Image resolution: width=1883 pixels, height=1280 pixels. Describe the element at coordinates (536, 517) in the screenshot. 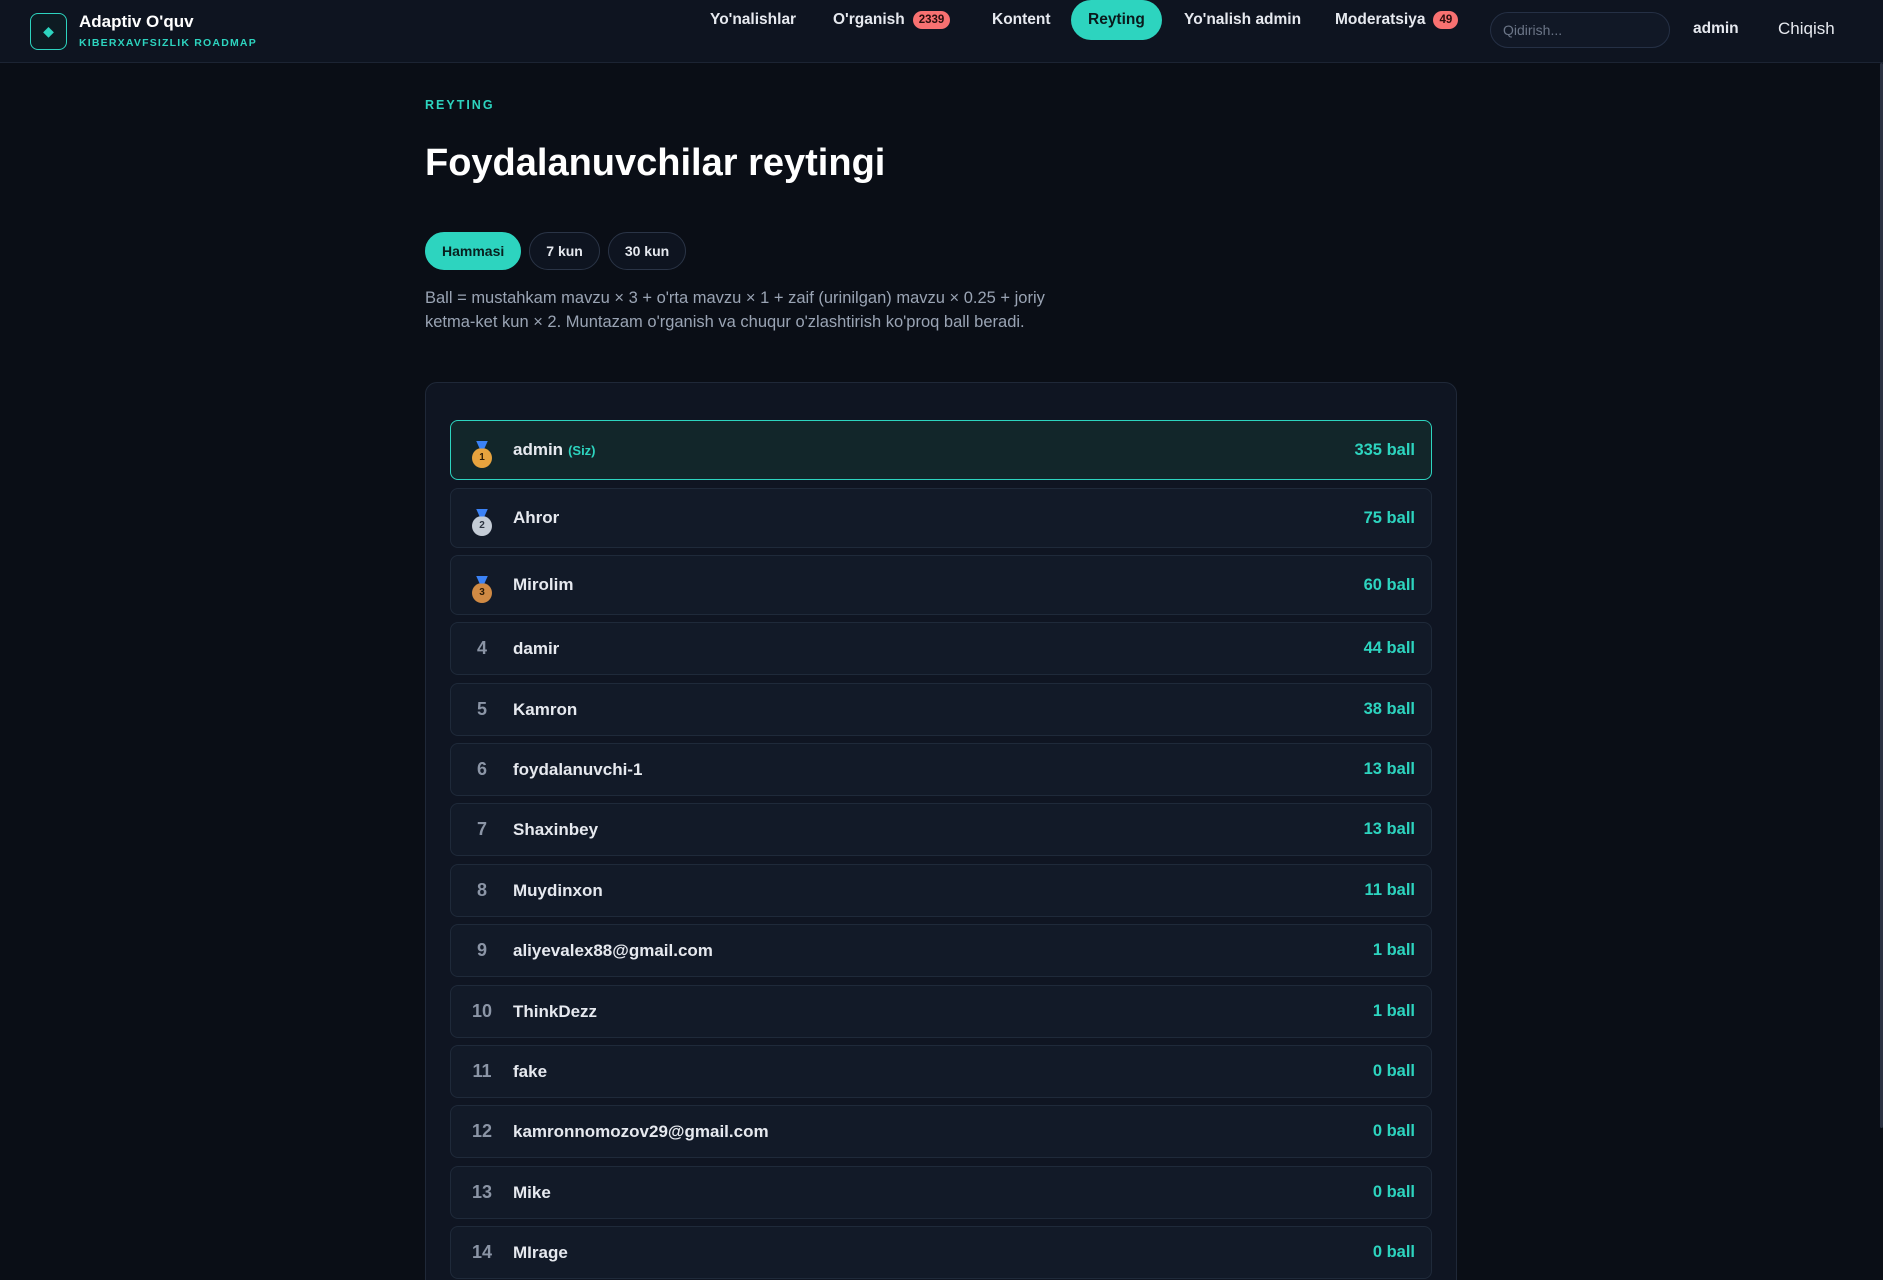

I see `user-name: Ahror` at that location.